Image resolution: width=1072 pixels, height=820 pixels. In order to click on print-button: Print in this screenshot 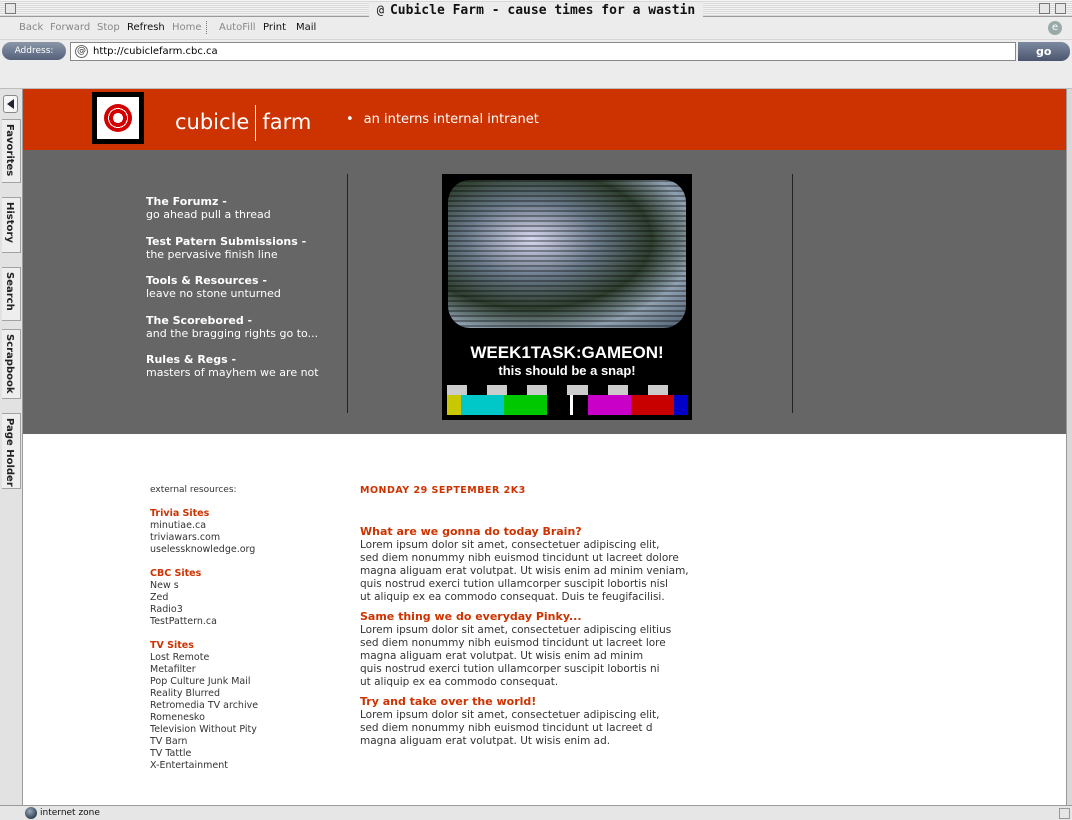, I will do `click(274, 27)`.